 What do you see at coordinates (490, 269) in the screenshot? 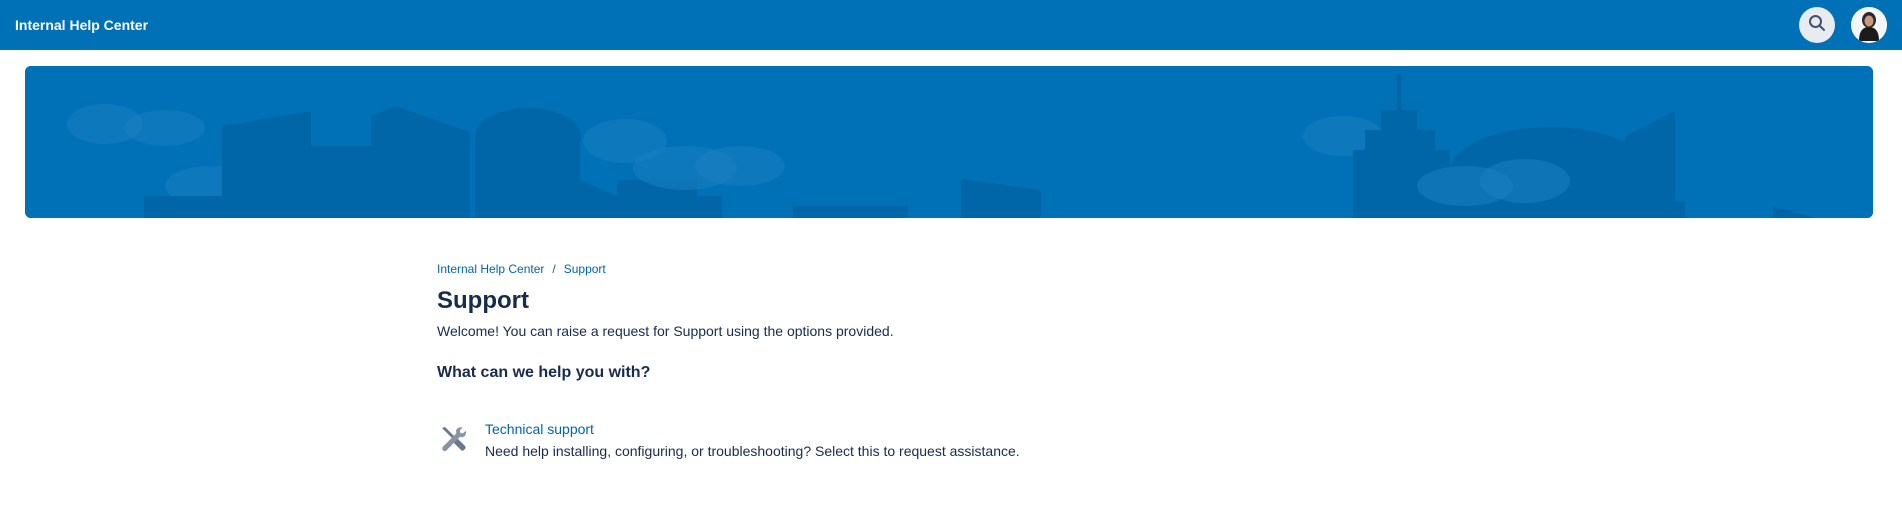
I see `breadcrumb-link-help-center: Internal Help Center` at bounding box center [490, 269].